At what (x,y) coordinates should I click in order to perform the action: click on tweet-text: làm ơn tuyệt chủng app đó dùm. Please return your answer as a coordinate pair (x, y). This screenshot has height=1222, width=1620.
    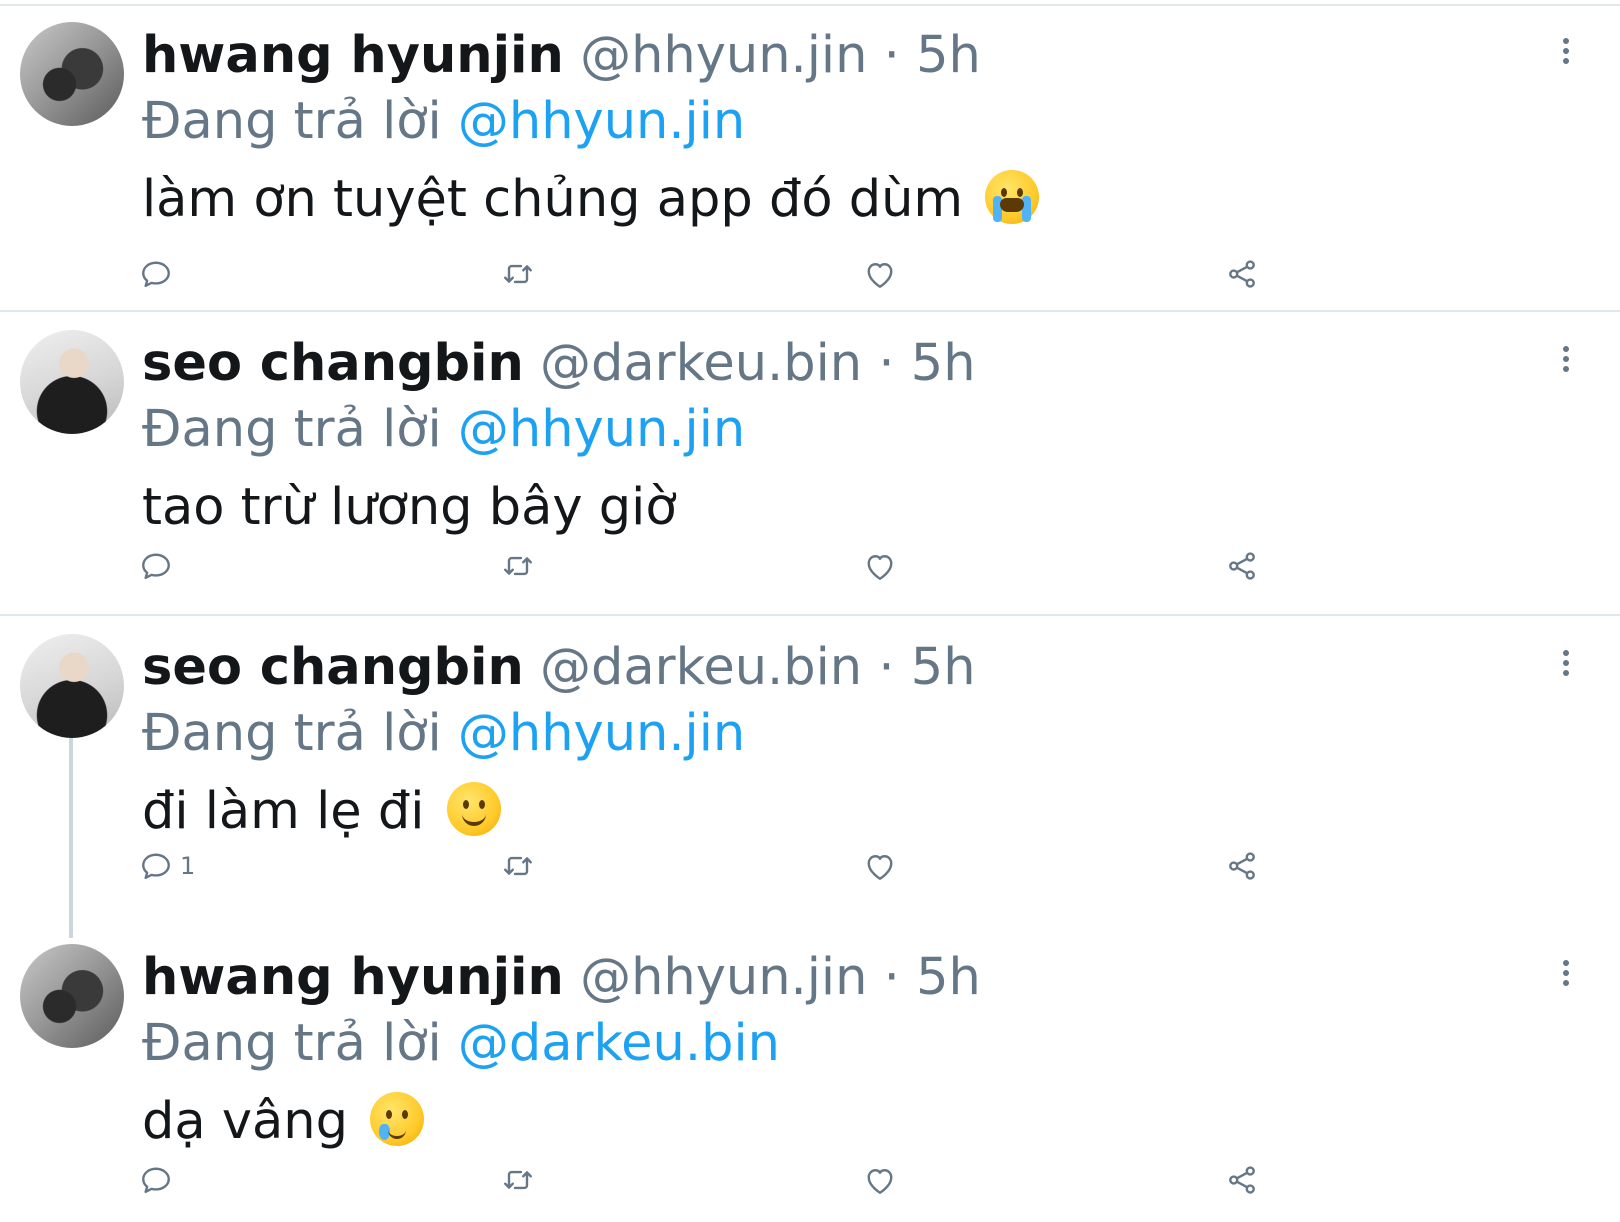
    Looking at the image, I should click on (591, 200).